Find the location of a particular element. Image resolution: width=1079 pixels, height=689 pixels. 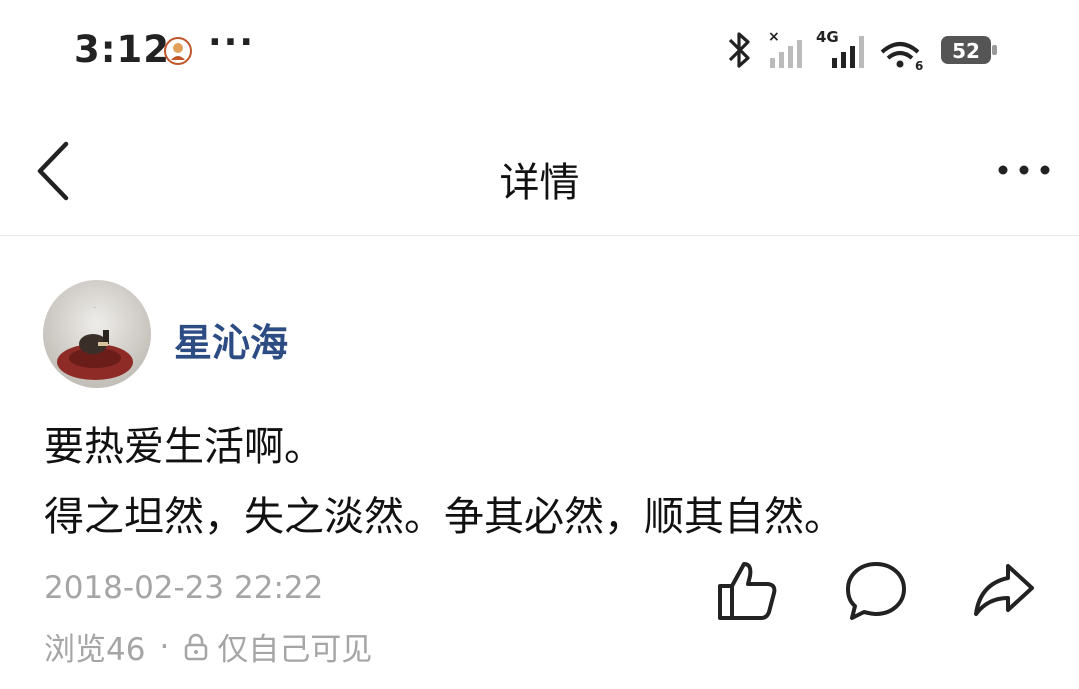

signal-icon: × is located at coordinates (785, 48).